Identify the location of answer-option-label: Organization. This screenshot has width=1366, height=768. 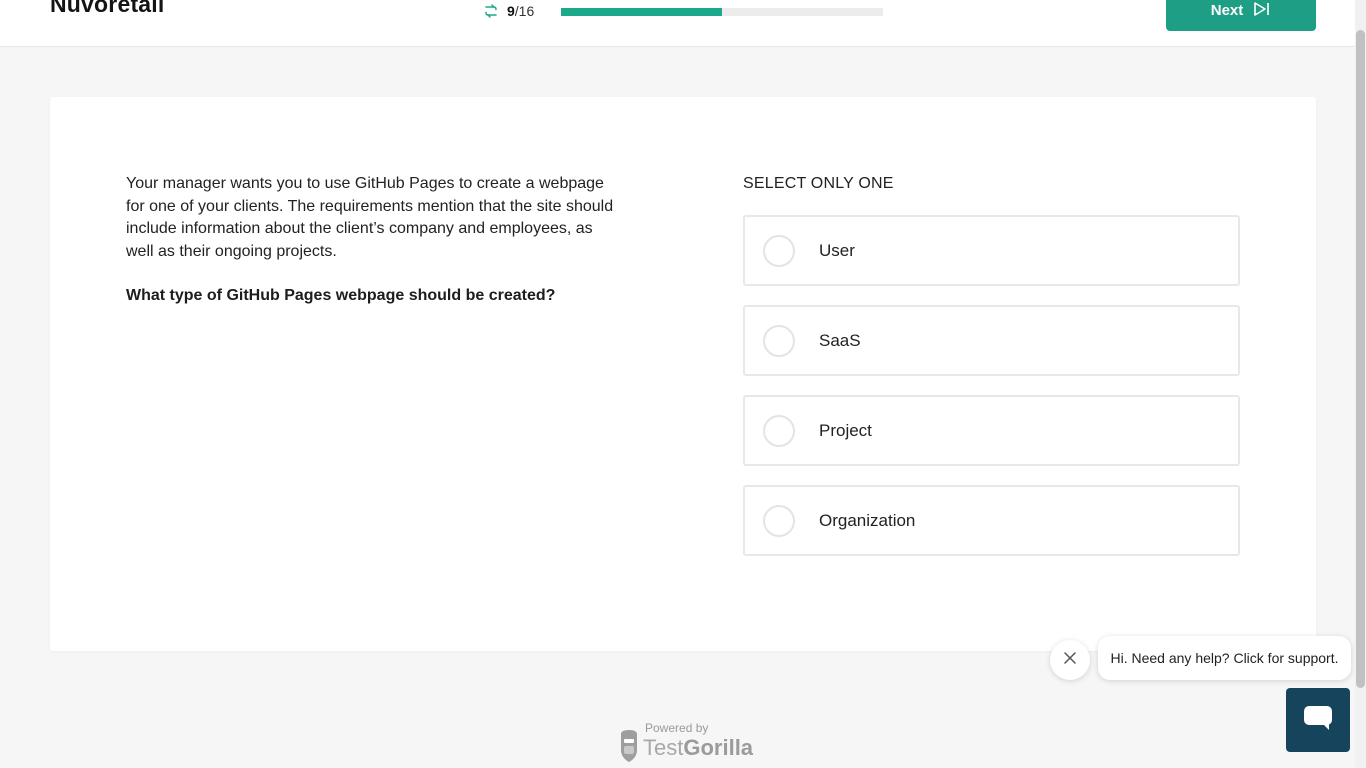
(867, 520).